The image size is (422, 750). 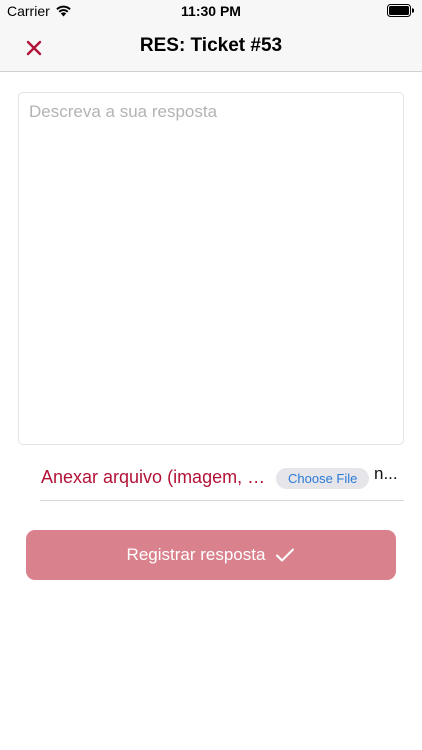 What do you see at coordinates (285, 555) in the screenshot?
I see `checkmark-icon` at bounding box center [285, 555].